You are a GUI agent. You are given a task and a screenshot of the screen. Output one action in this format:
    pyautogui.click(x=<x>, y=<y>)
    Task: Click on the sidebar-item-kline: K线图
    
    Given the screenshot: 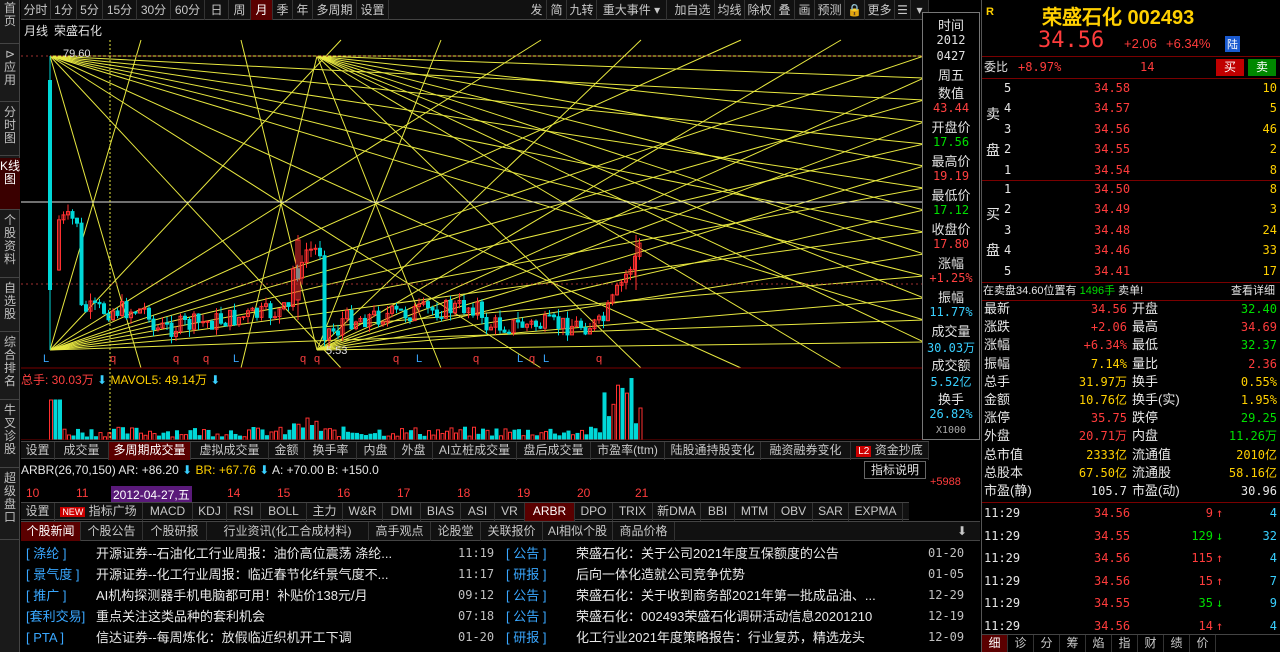 What is the action you would take?
    pyautogui.click(x=10, y=184)
    